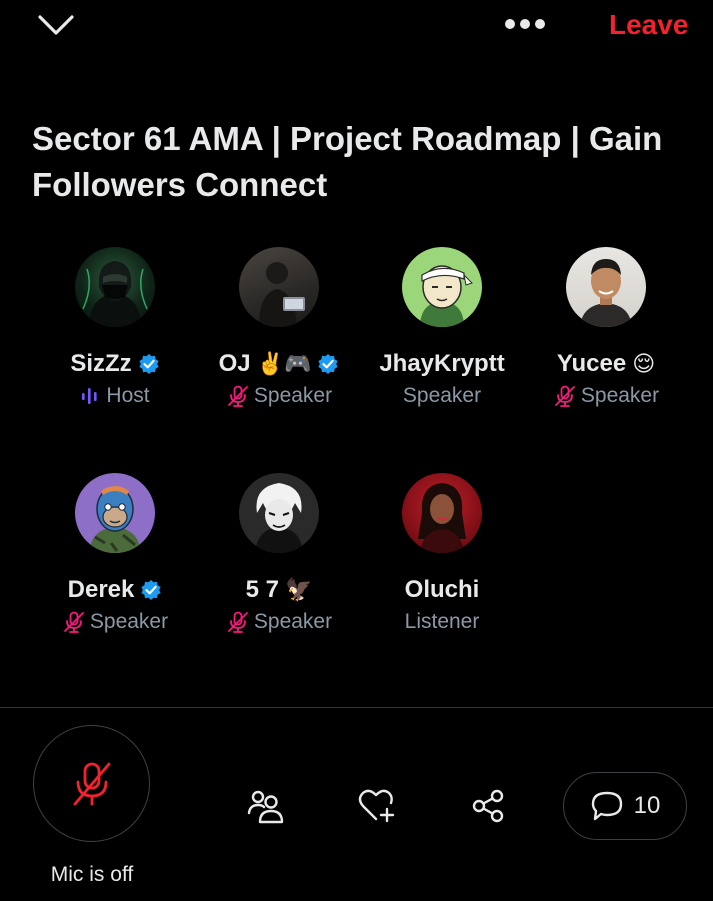 This screenshot has width=713, height=901. I want to click on top-bar: Leave, so click(356, 28).